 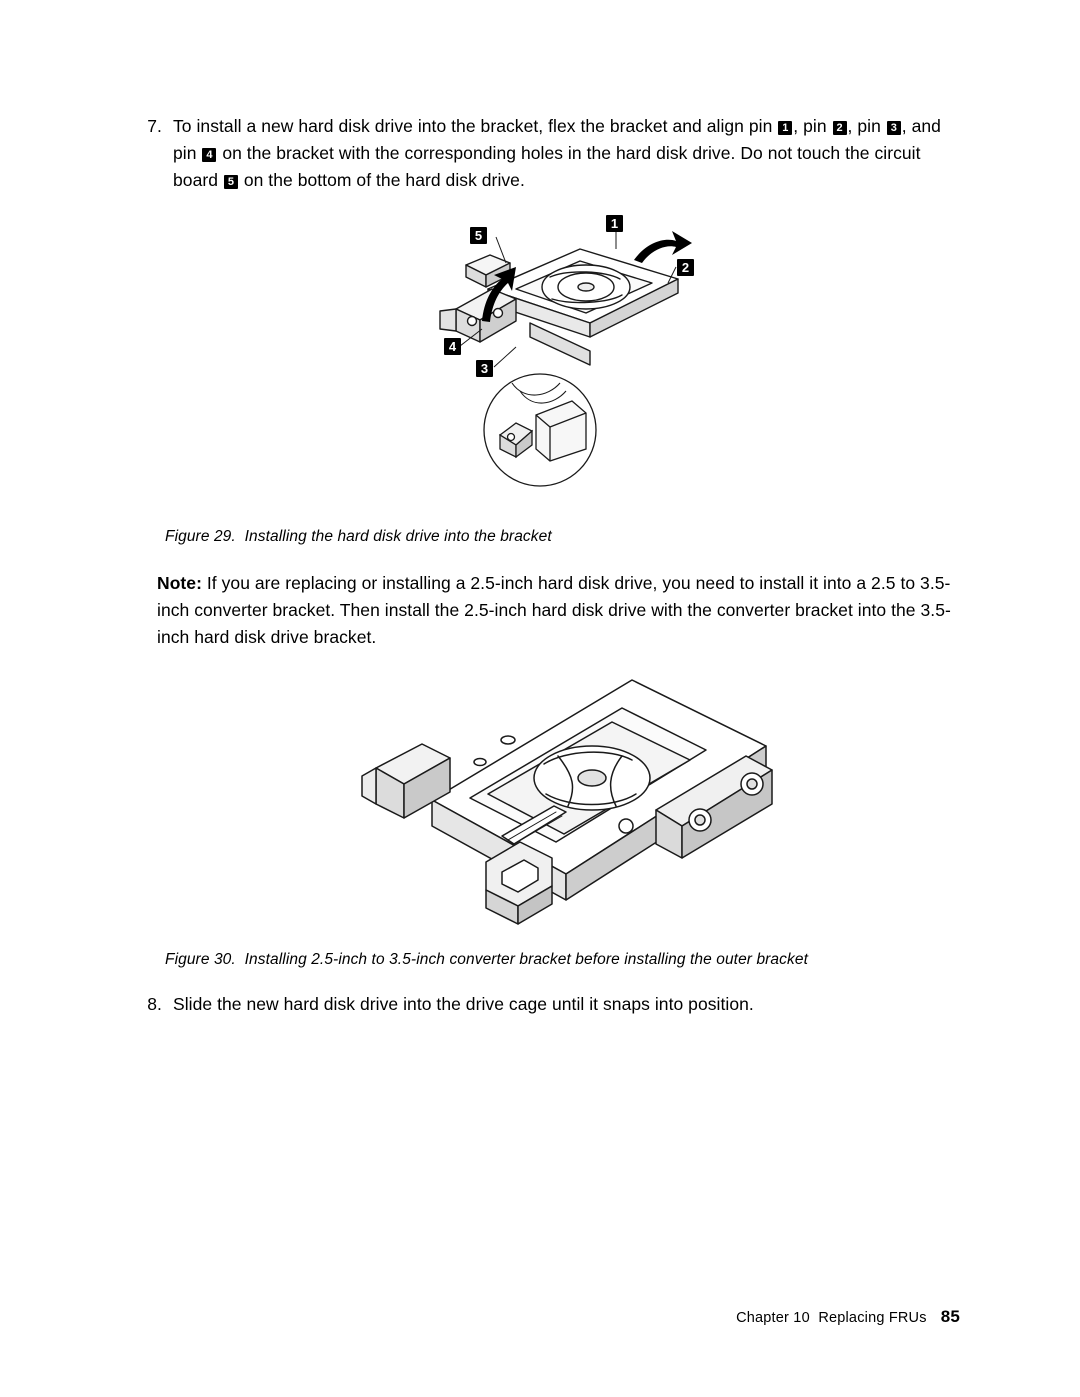 I want to click on converter-bracket-diagram, so click(x=567, y=802).